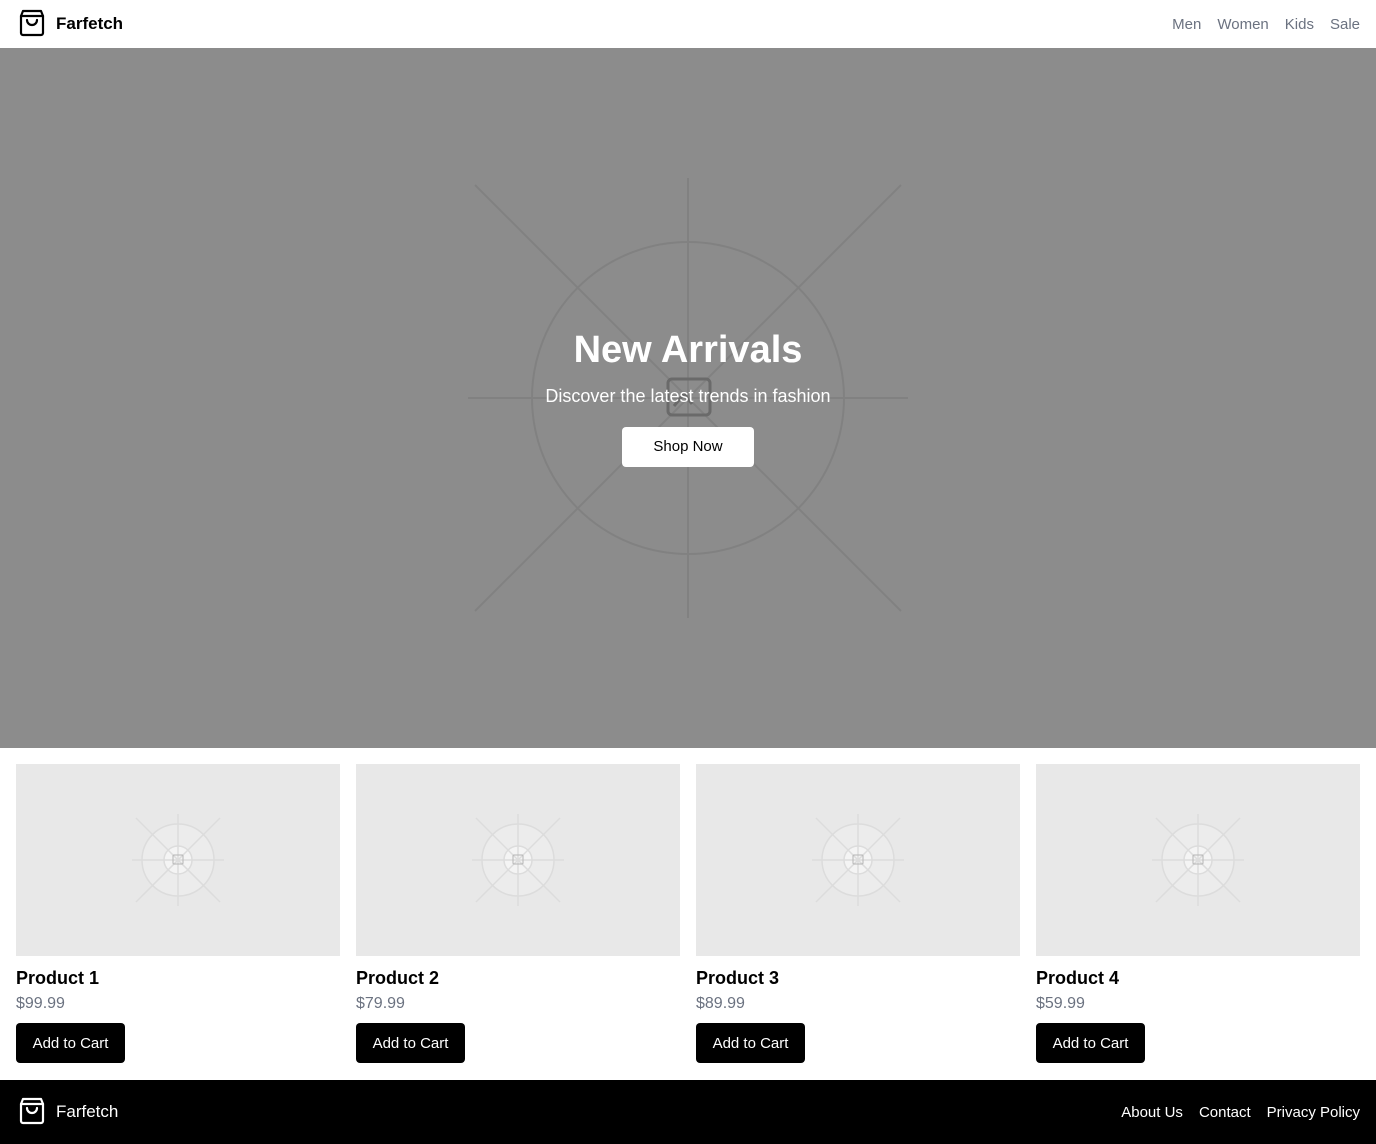 The height and width of the screenshot is (1144, 1376). What do you see at coordinates (87, 1111) in the screenshot?
I see `footer-brand-name: Farfetch` at bounding box center [87, 1111].